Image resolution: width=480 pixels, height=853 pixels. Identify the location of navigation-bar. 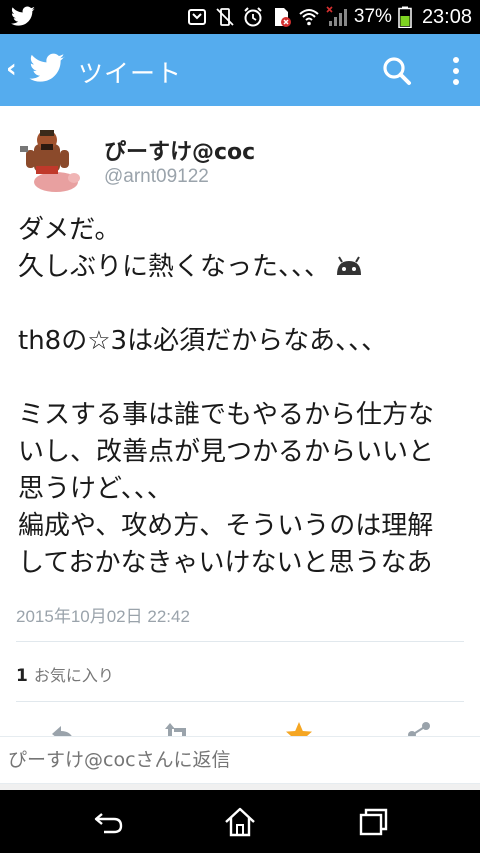
(240, 821).